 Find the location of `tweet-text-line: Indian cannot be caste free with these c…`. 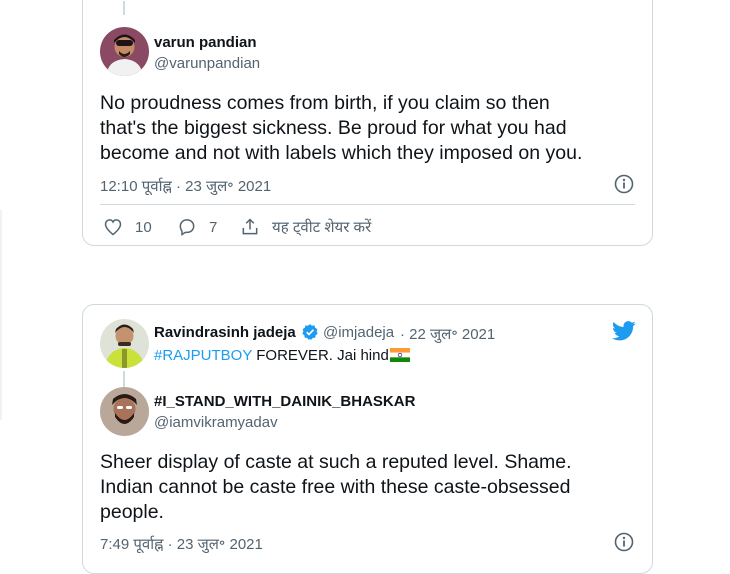

tweet-text-line: Indian cannot be caste free with these c… is located at coordinates (335, 487).